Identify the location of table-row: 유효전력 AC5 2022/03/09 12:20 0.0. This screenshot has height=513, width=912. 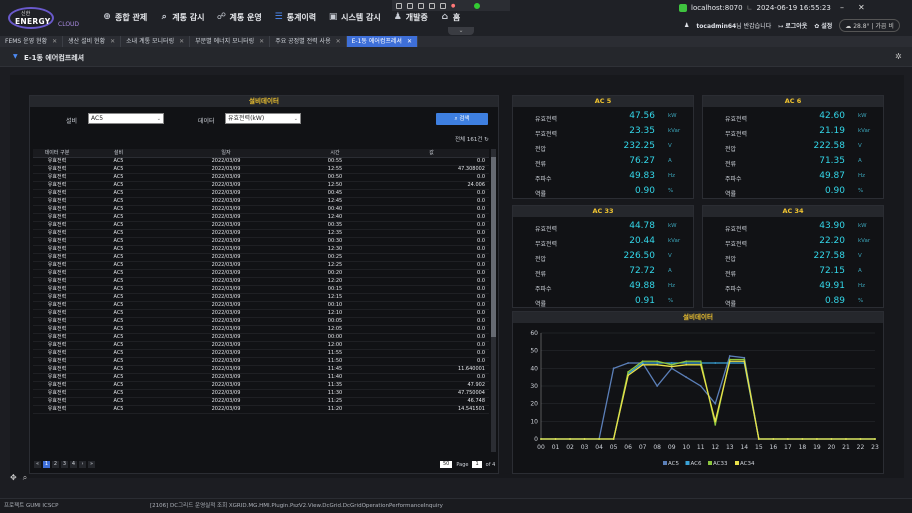
(261, 281).